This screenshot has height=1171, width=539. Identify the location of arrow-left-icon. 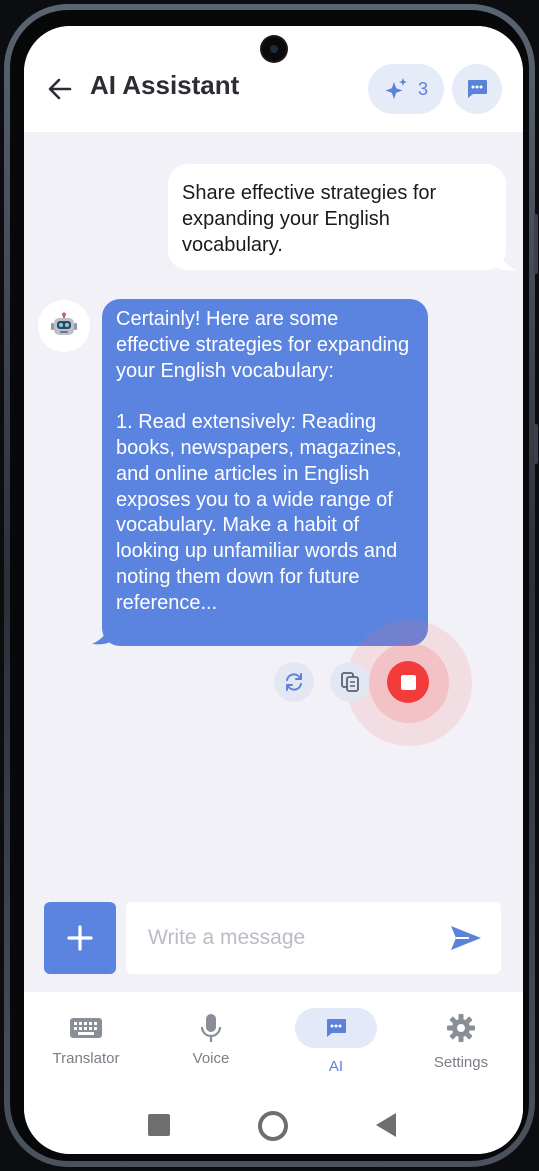
(60, 89).